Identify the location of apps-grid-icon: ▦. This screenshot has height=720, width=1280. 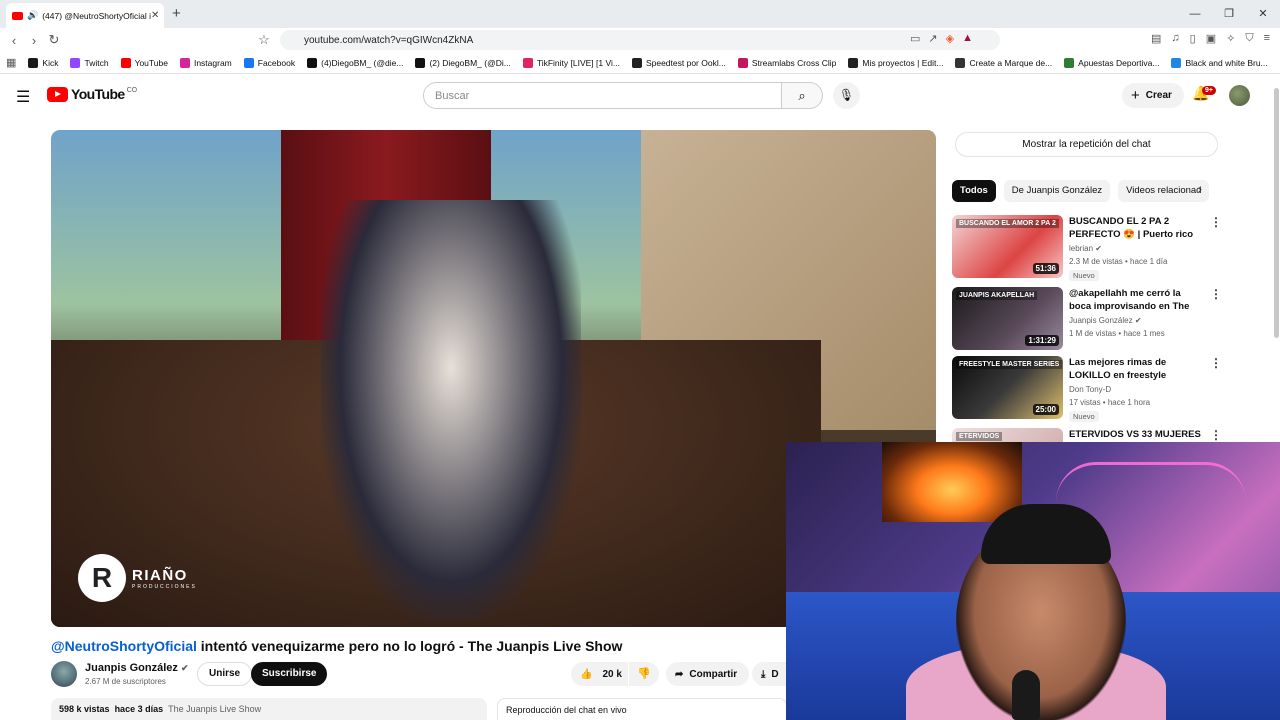
(11, 62).